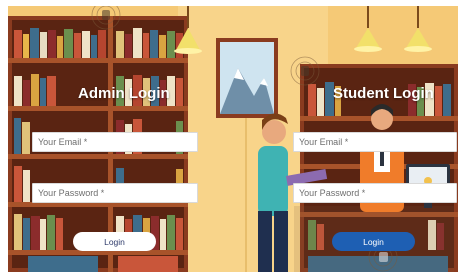  Describe the element at coordinates (373, 241) in the screenshot. I see `student-login-button: Login` at that location.